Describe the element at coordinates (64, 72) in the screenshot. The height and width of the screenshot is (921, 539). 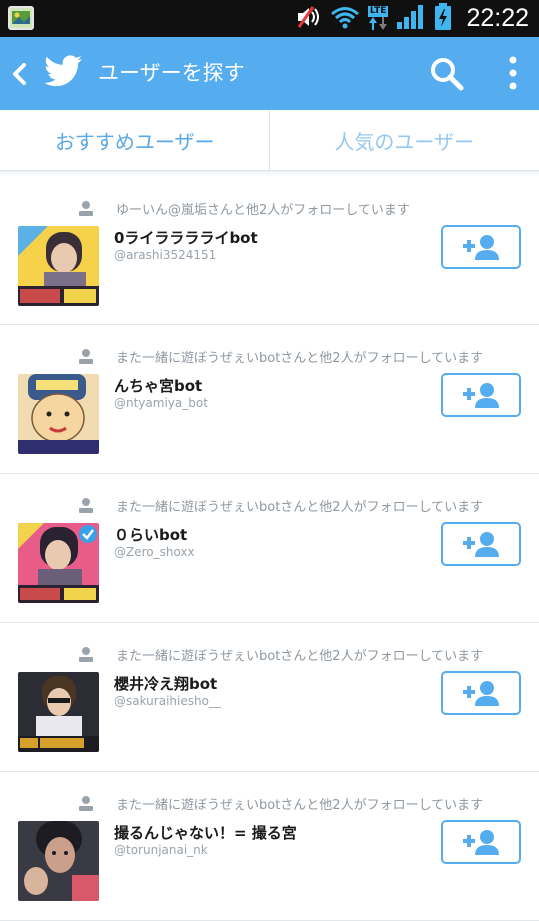
I see `twitter-bird-icon` at that location.